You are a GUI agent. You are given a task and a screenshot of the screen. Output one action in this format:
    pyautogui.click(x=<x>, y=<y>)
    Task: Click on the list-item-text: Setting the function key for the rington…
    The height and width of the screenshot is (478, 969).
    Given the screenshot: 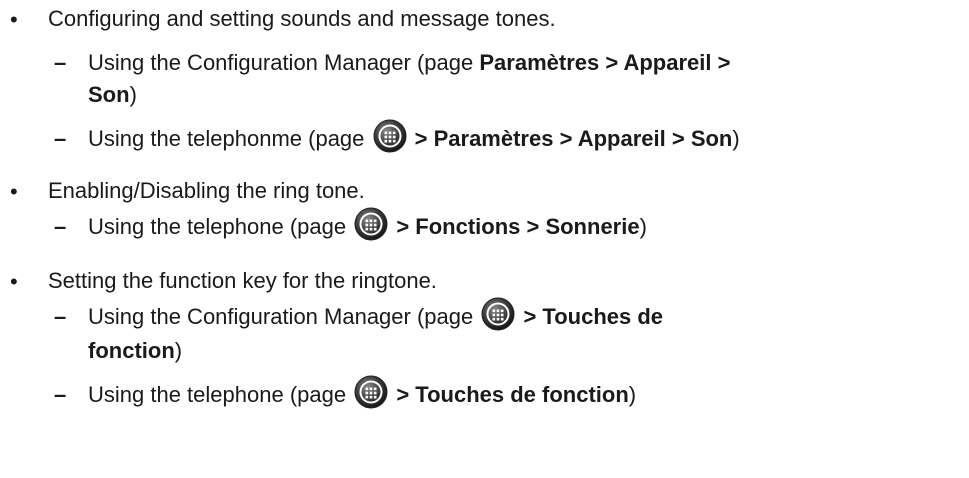 What is the action you would take?
    pyautogui.click(x=242, y=280)
    